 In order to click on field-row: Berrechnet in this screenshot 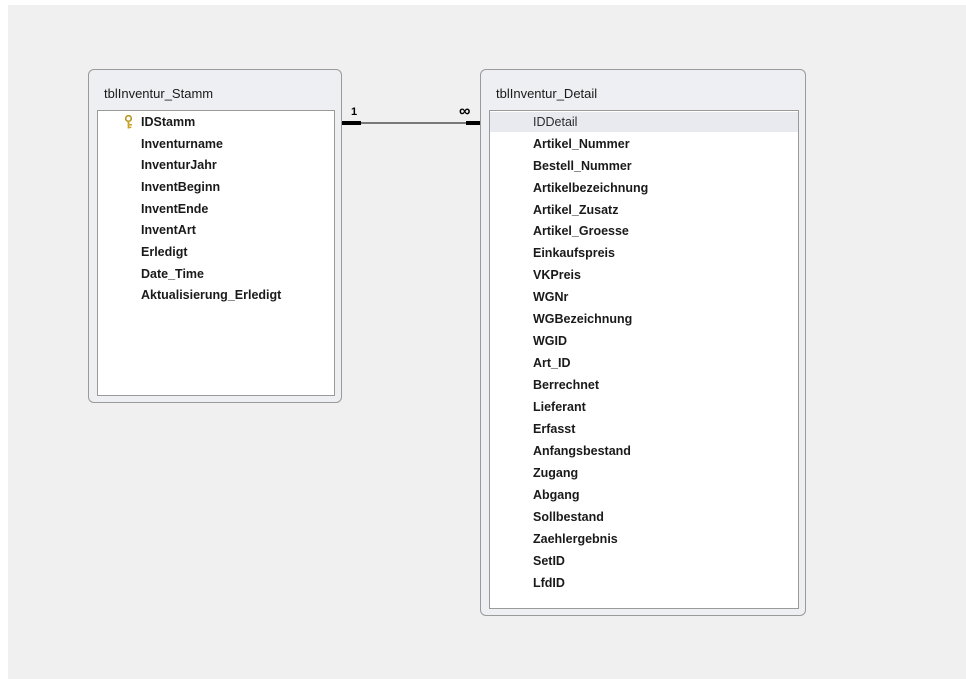, I will do `click(644, 385)`.